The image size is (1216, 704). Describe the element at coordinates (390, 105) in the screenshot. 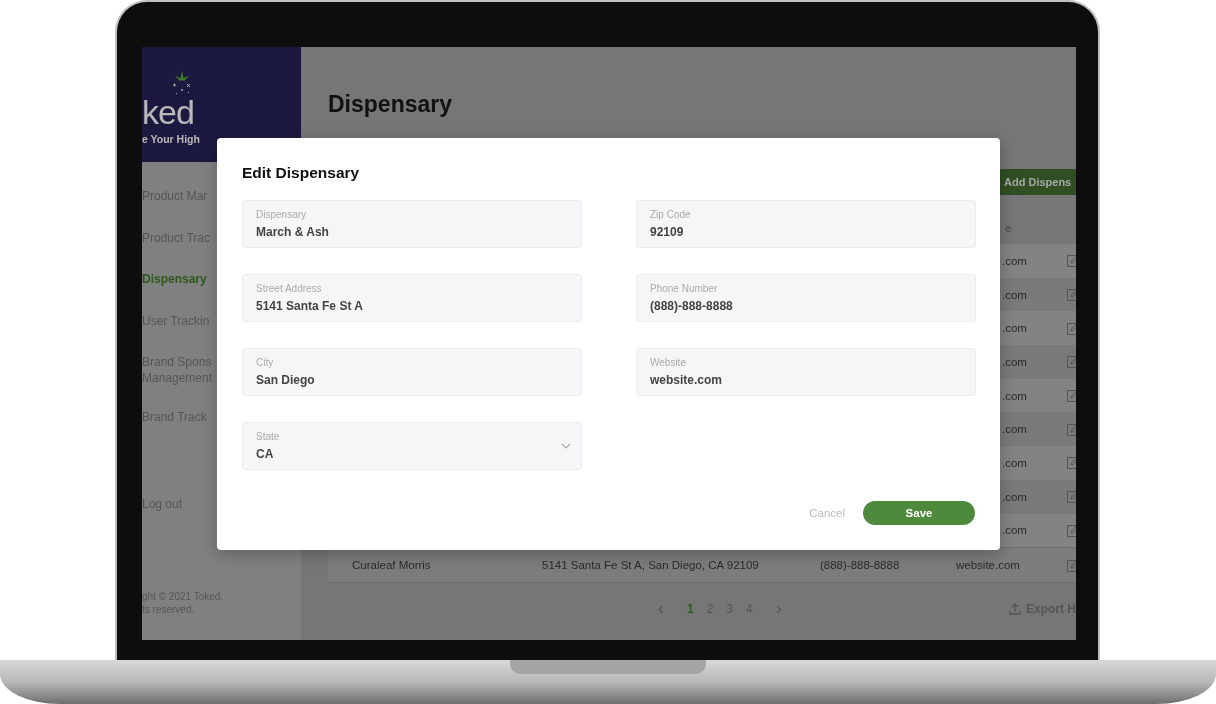

I see `page-title: Dispensary` at that location.